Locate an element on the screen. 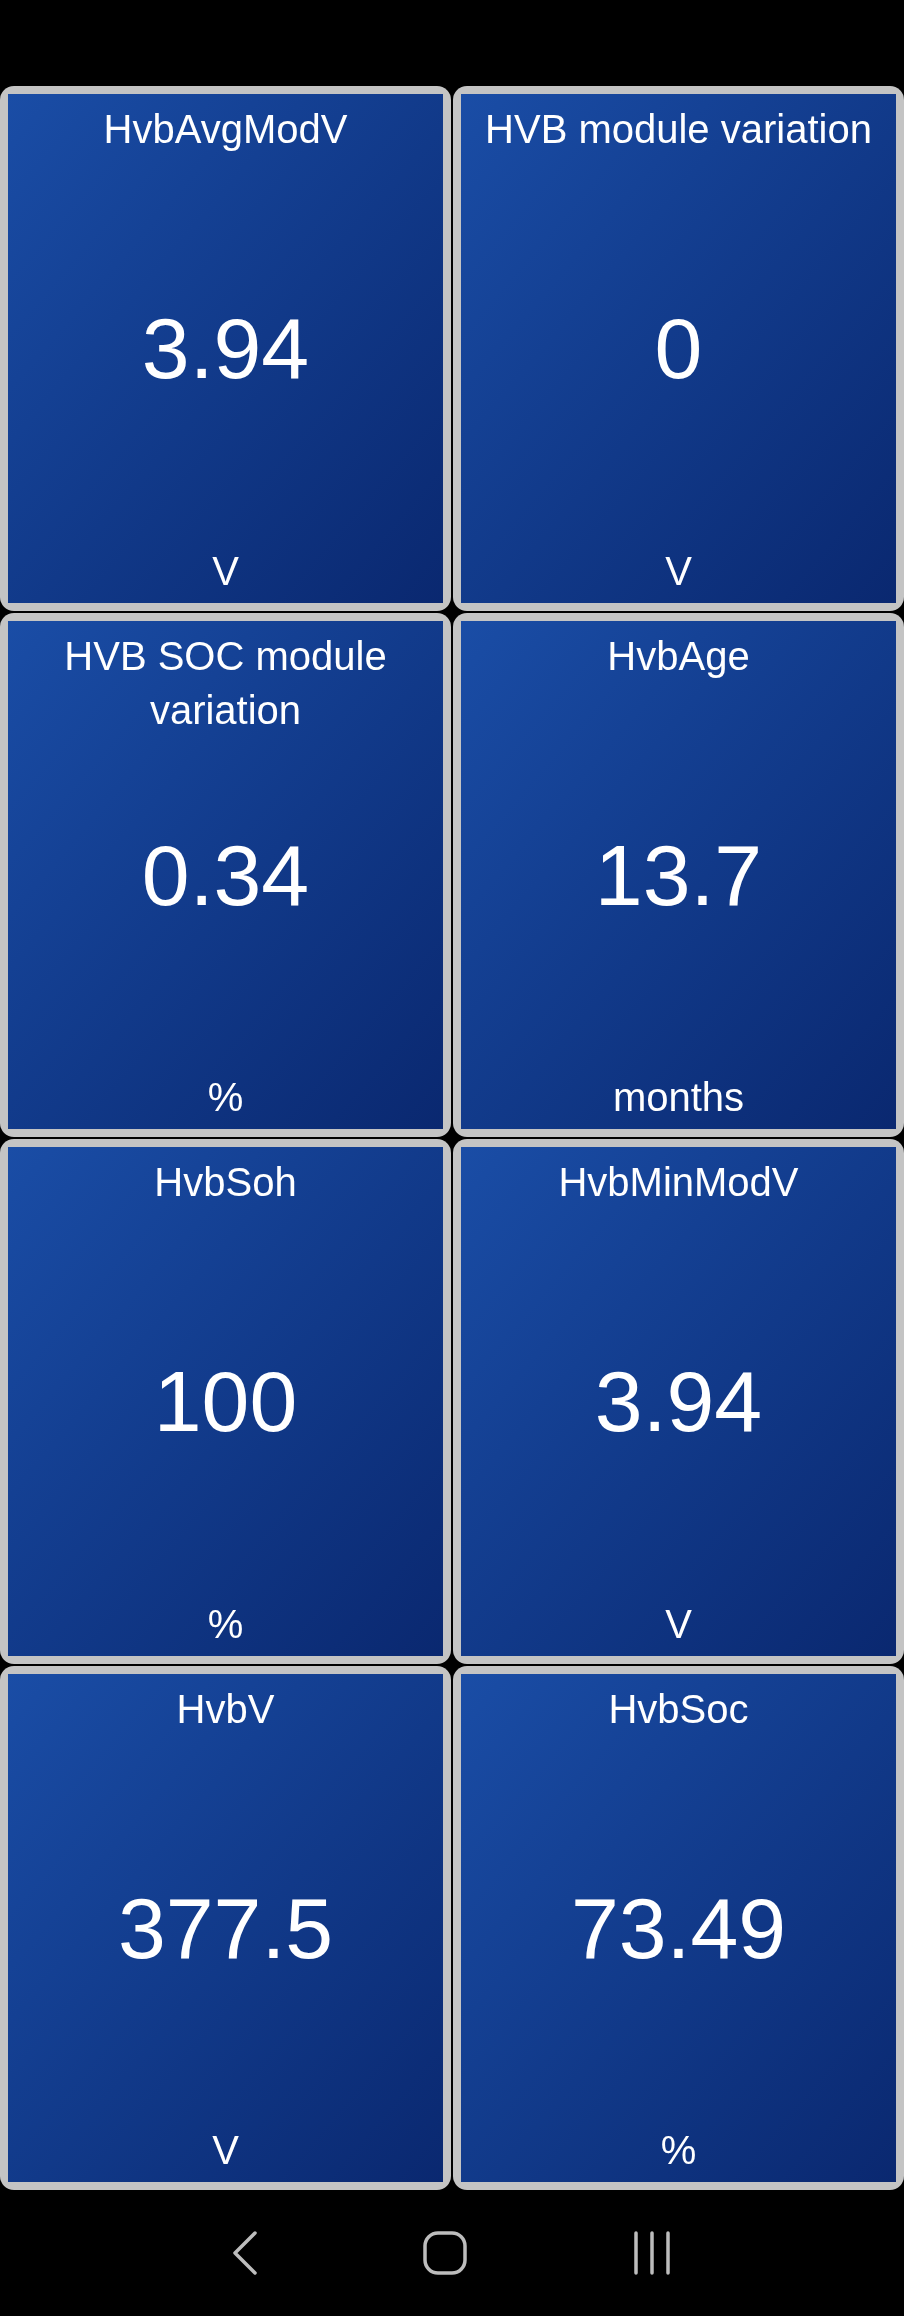 This screenshot has height=2316, width=904. gauge-title: HvbV is located at coordinates (225, 1709).